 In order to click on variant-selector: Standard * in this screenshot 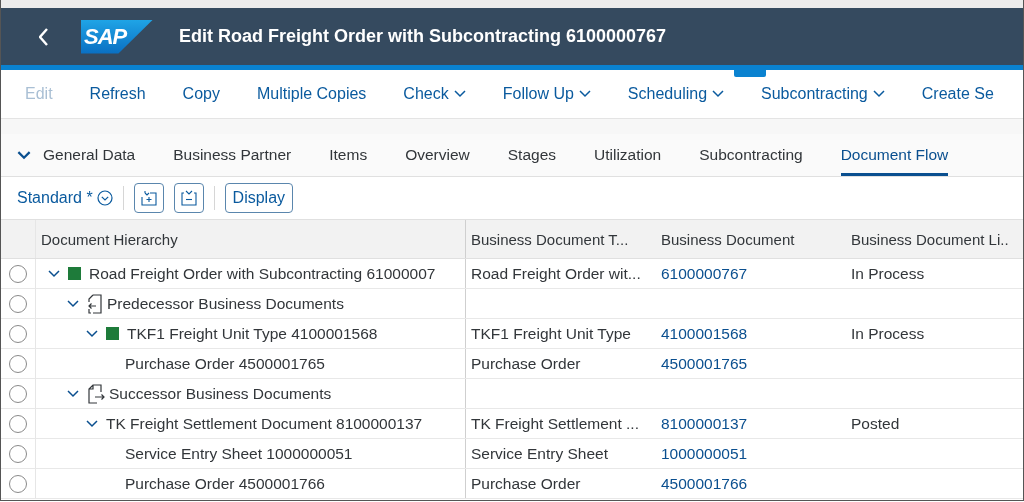, I will do `click(65, 198)`.